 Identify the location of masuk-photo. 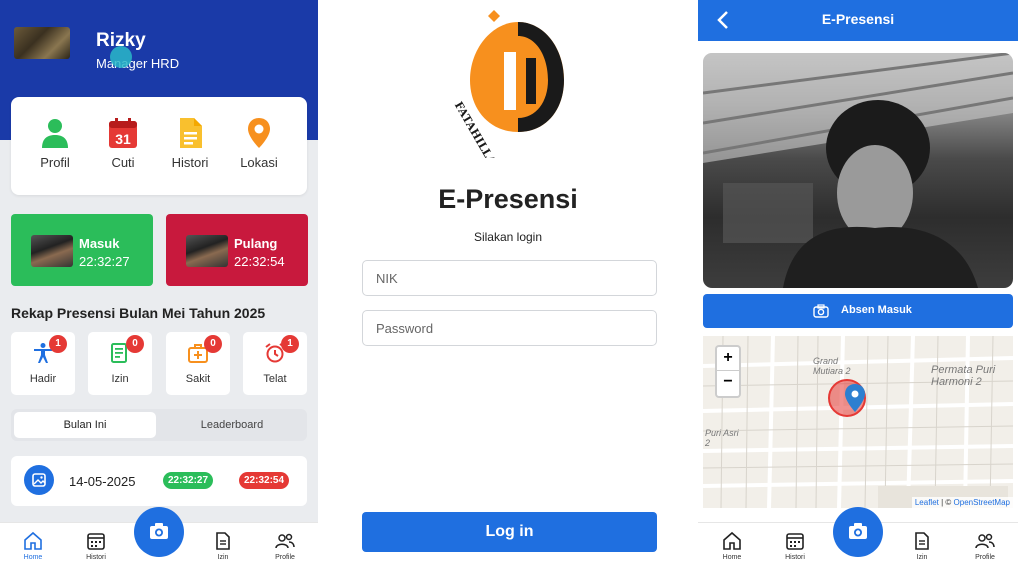
(52, 251).